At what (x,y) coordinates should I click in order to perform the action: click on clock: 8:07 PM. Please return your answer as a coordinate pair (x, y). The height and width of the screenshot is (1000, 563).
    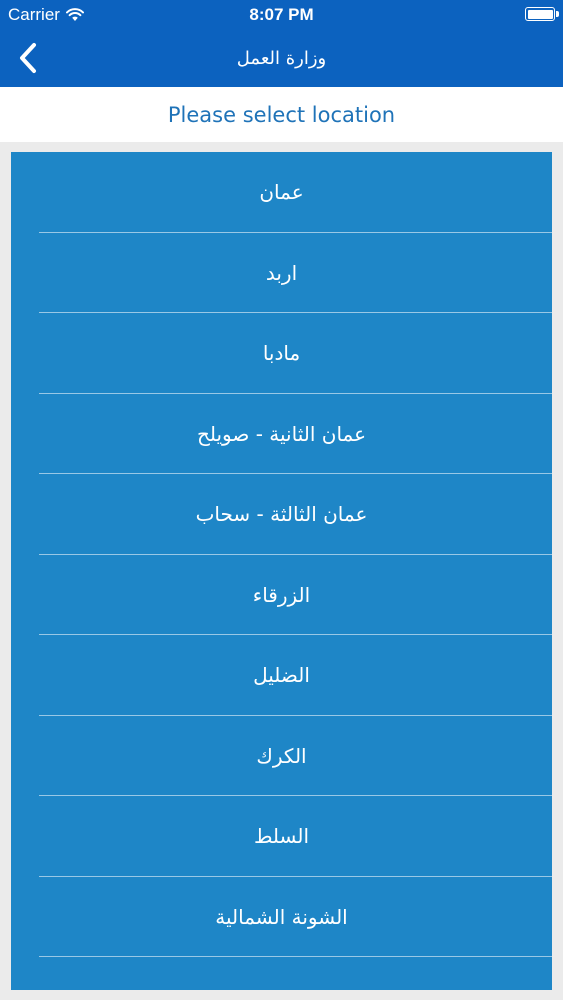
    Looking at the image, I should click on (281, 14).